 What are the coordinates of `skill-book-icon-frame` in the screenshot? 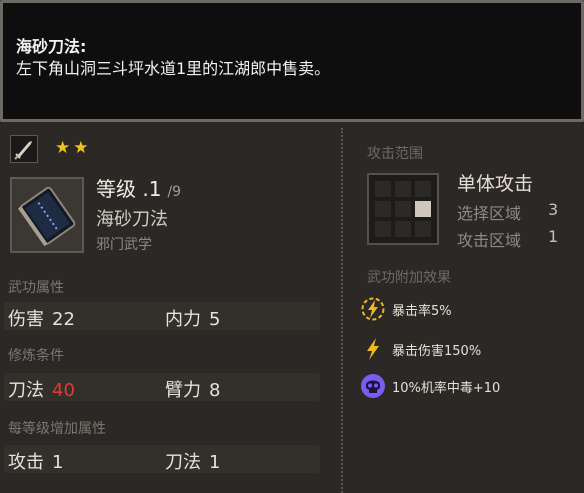 It's located at (47, 215).